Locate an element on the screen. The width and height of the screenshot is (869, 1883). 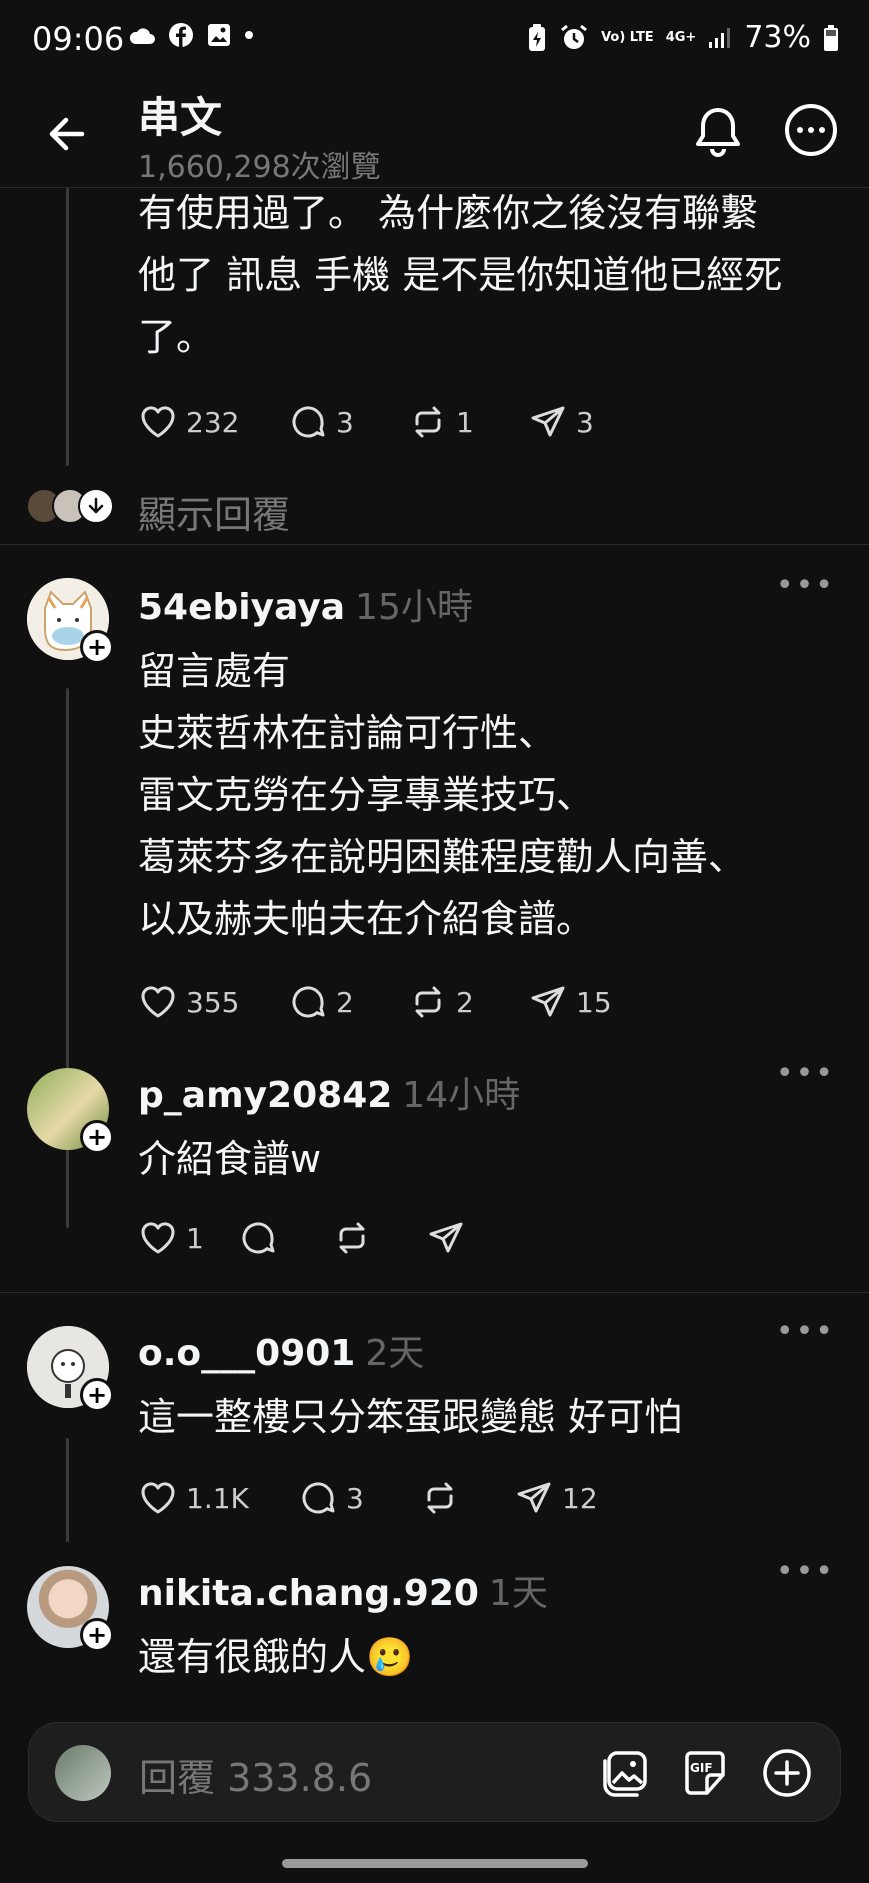
repost-button: 1 is located at coordinates (468, 422).